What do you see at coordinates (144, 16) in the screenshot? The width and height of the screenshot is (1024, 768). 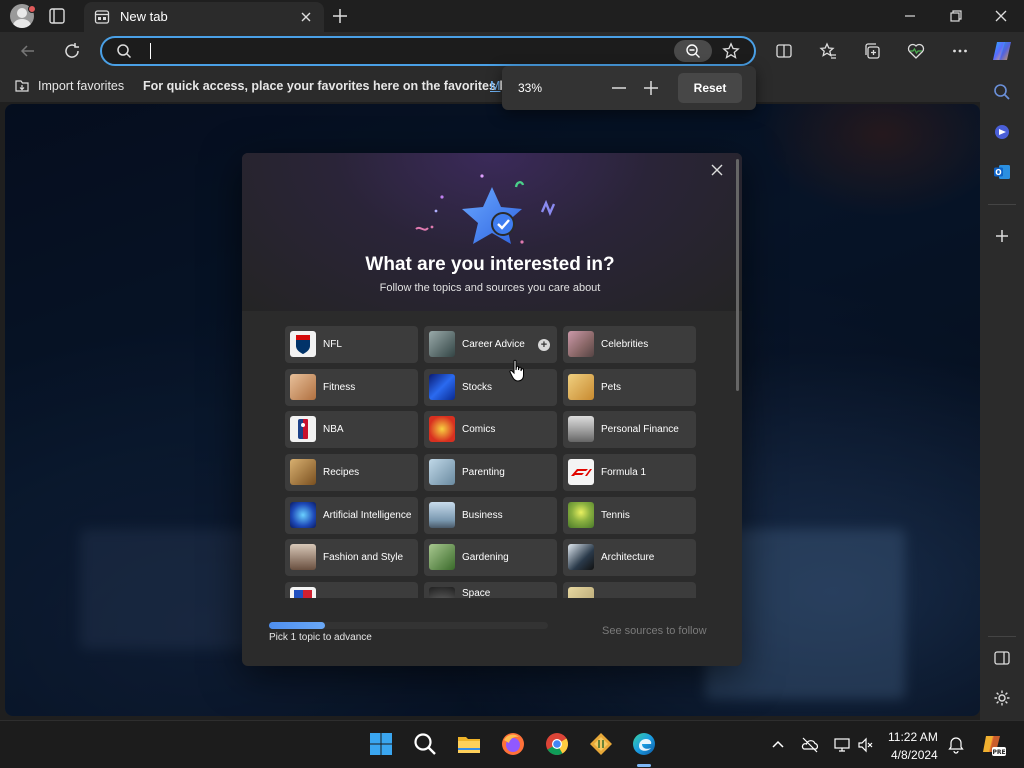 I see `tab-title: New tab` at bounding box center [144, 16].